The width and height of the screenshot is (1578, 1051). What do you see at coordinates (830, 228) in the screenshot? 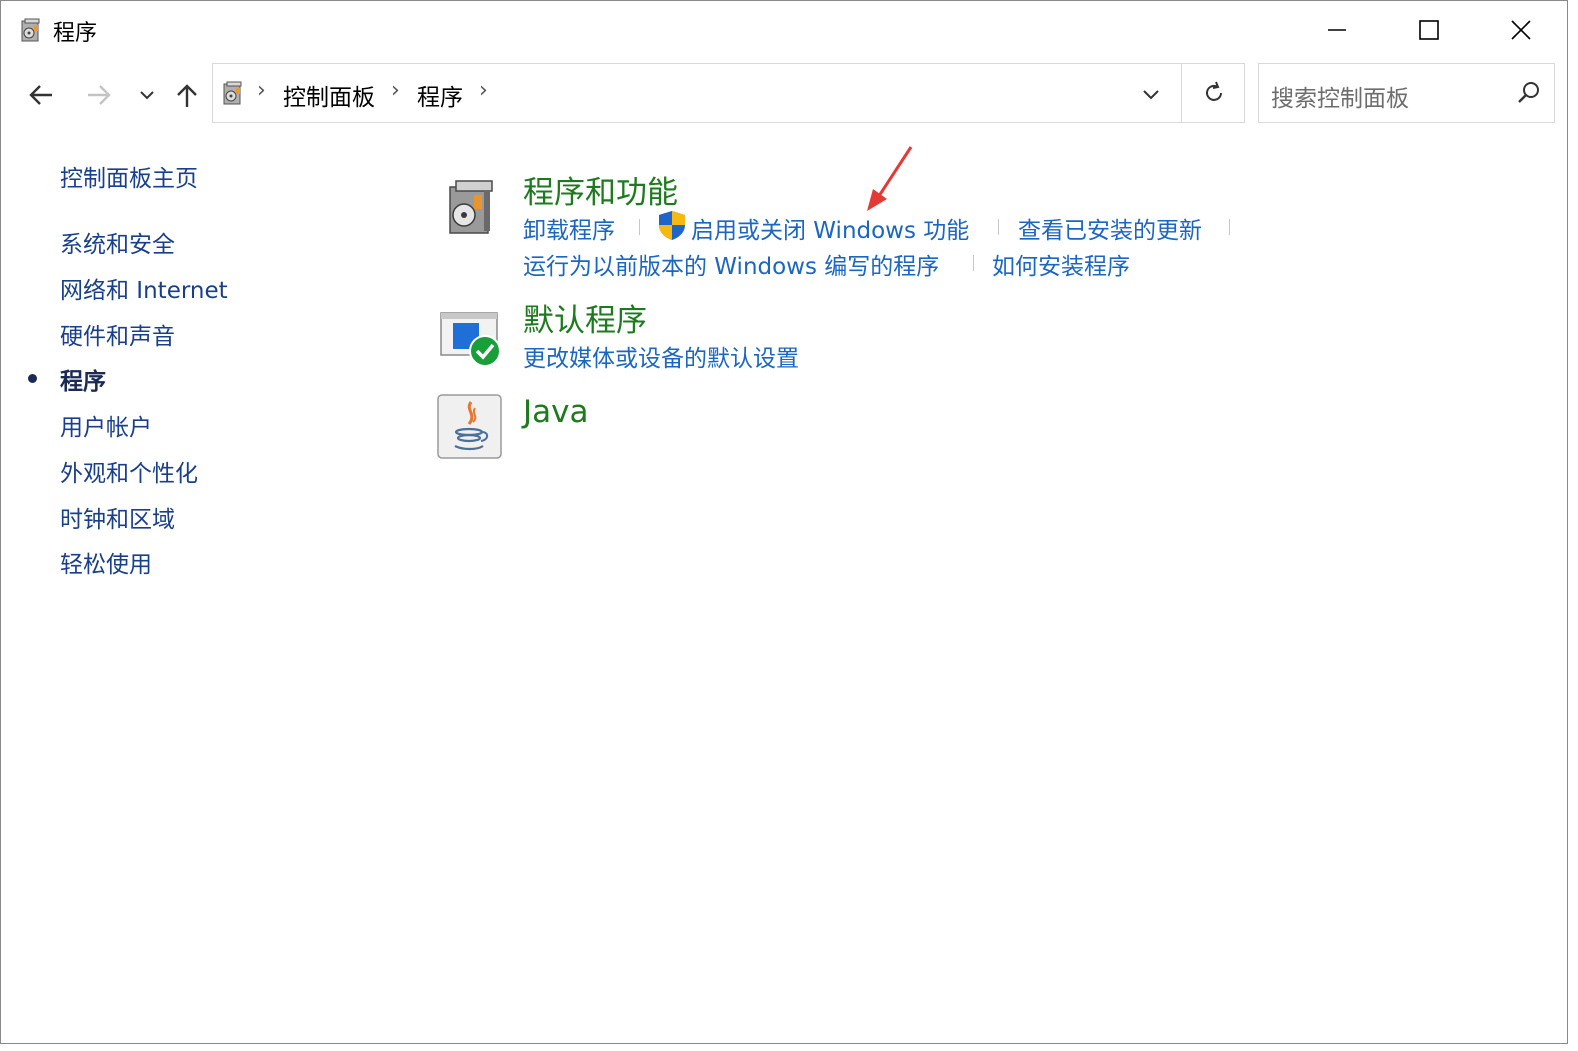
I see `windows-features-link: 启用或关闭 Windows 功能` at bounding box center [830, 228].